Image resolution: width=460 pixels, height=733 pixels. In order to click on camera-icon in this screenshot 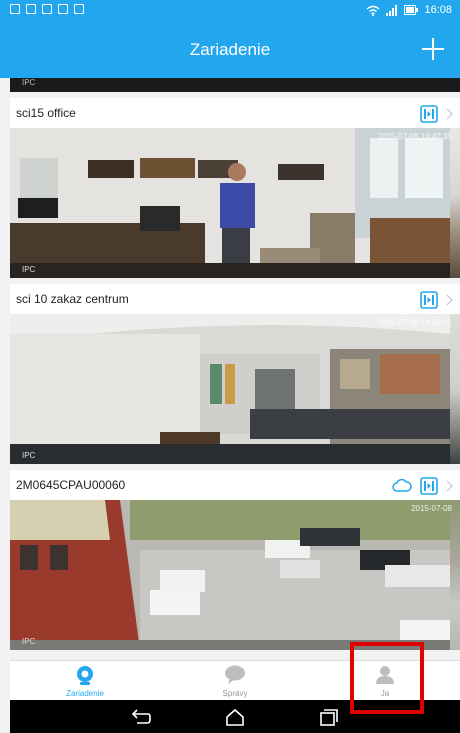, I will do `click(85, 675)`.